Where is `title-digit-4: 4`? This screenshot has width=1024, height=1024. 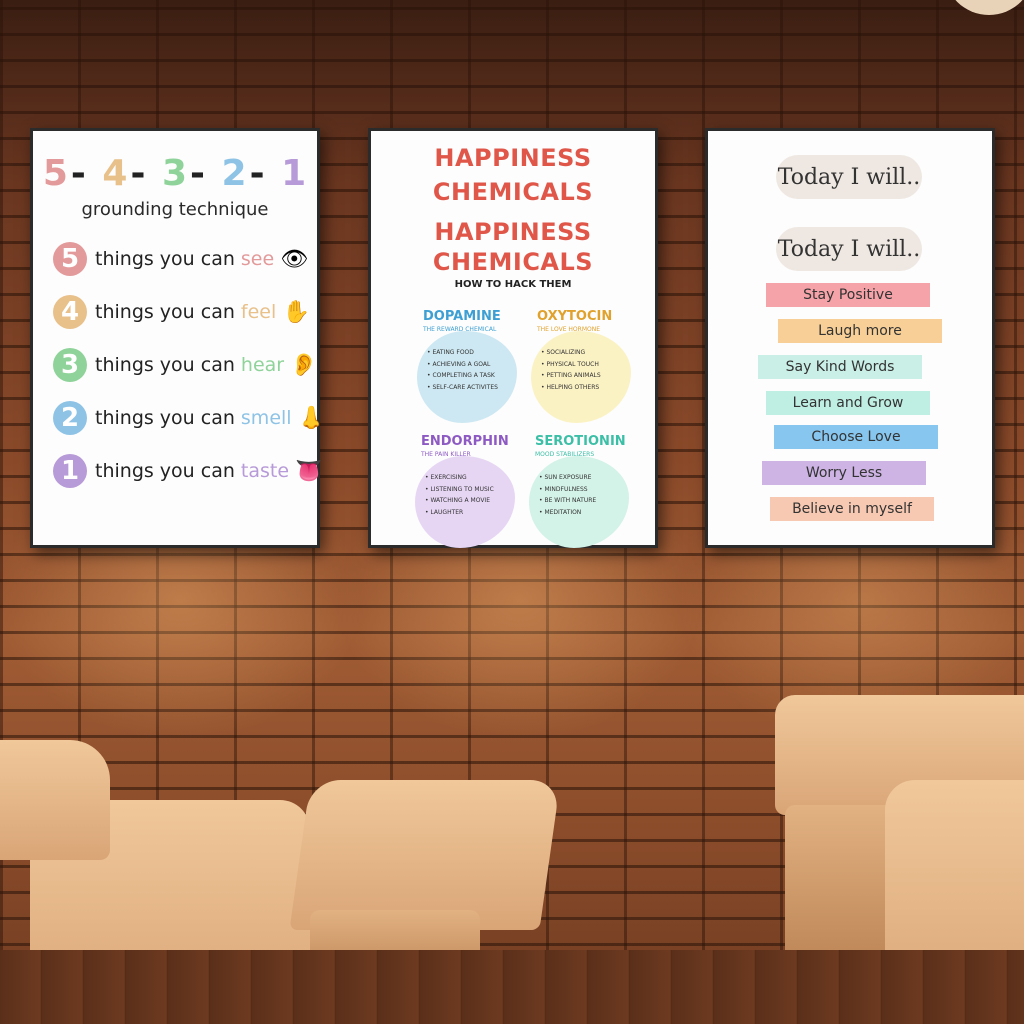 title-digit-4: 4 is located at coordinates (115, 173).